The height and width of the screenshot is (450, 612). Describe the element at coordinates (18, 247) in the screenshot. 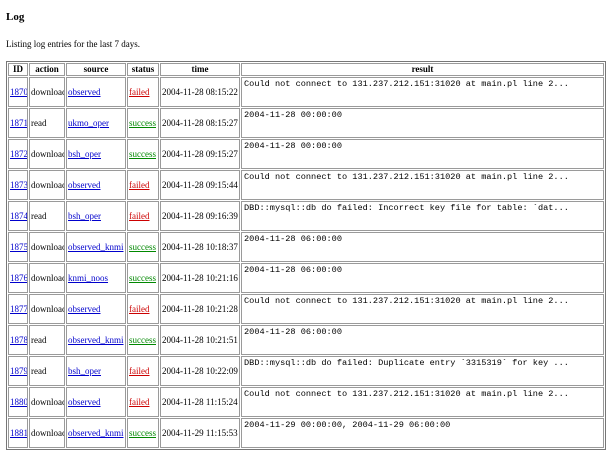

I see `entry-id-link: 1875` at that location.